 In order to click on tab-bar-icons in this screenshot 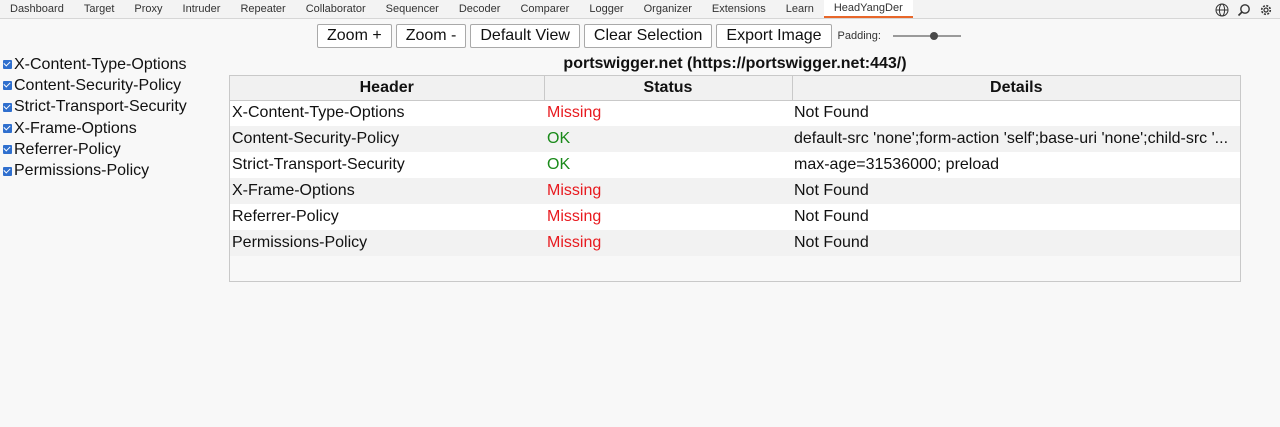, I will do `click(1244, 9)`.